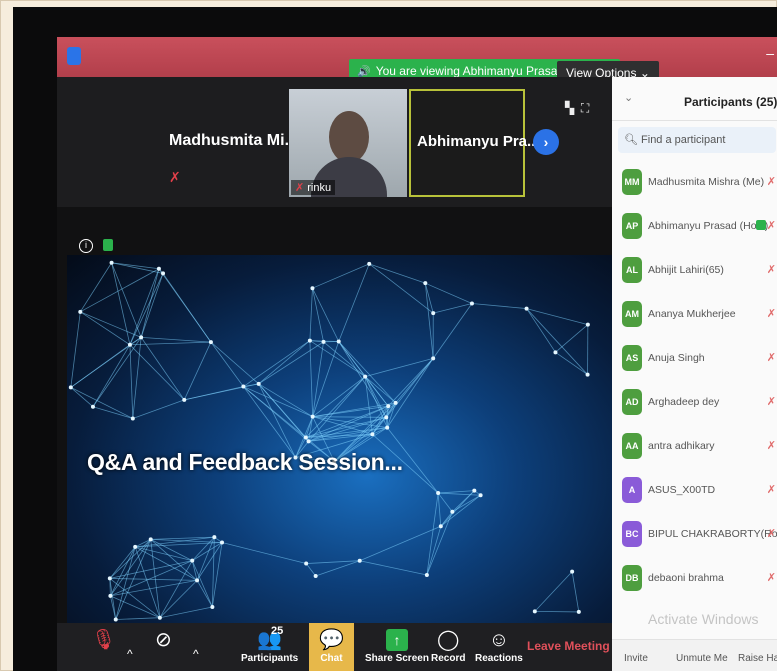 The height and width of the screenshot is (671, 777). What do you see at coordinates (694, 579) in the screenshot?
I see `participant-row: DB debaoni brahma ✗` at bounding box center [694, 579].